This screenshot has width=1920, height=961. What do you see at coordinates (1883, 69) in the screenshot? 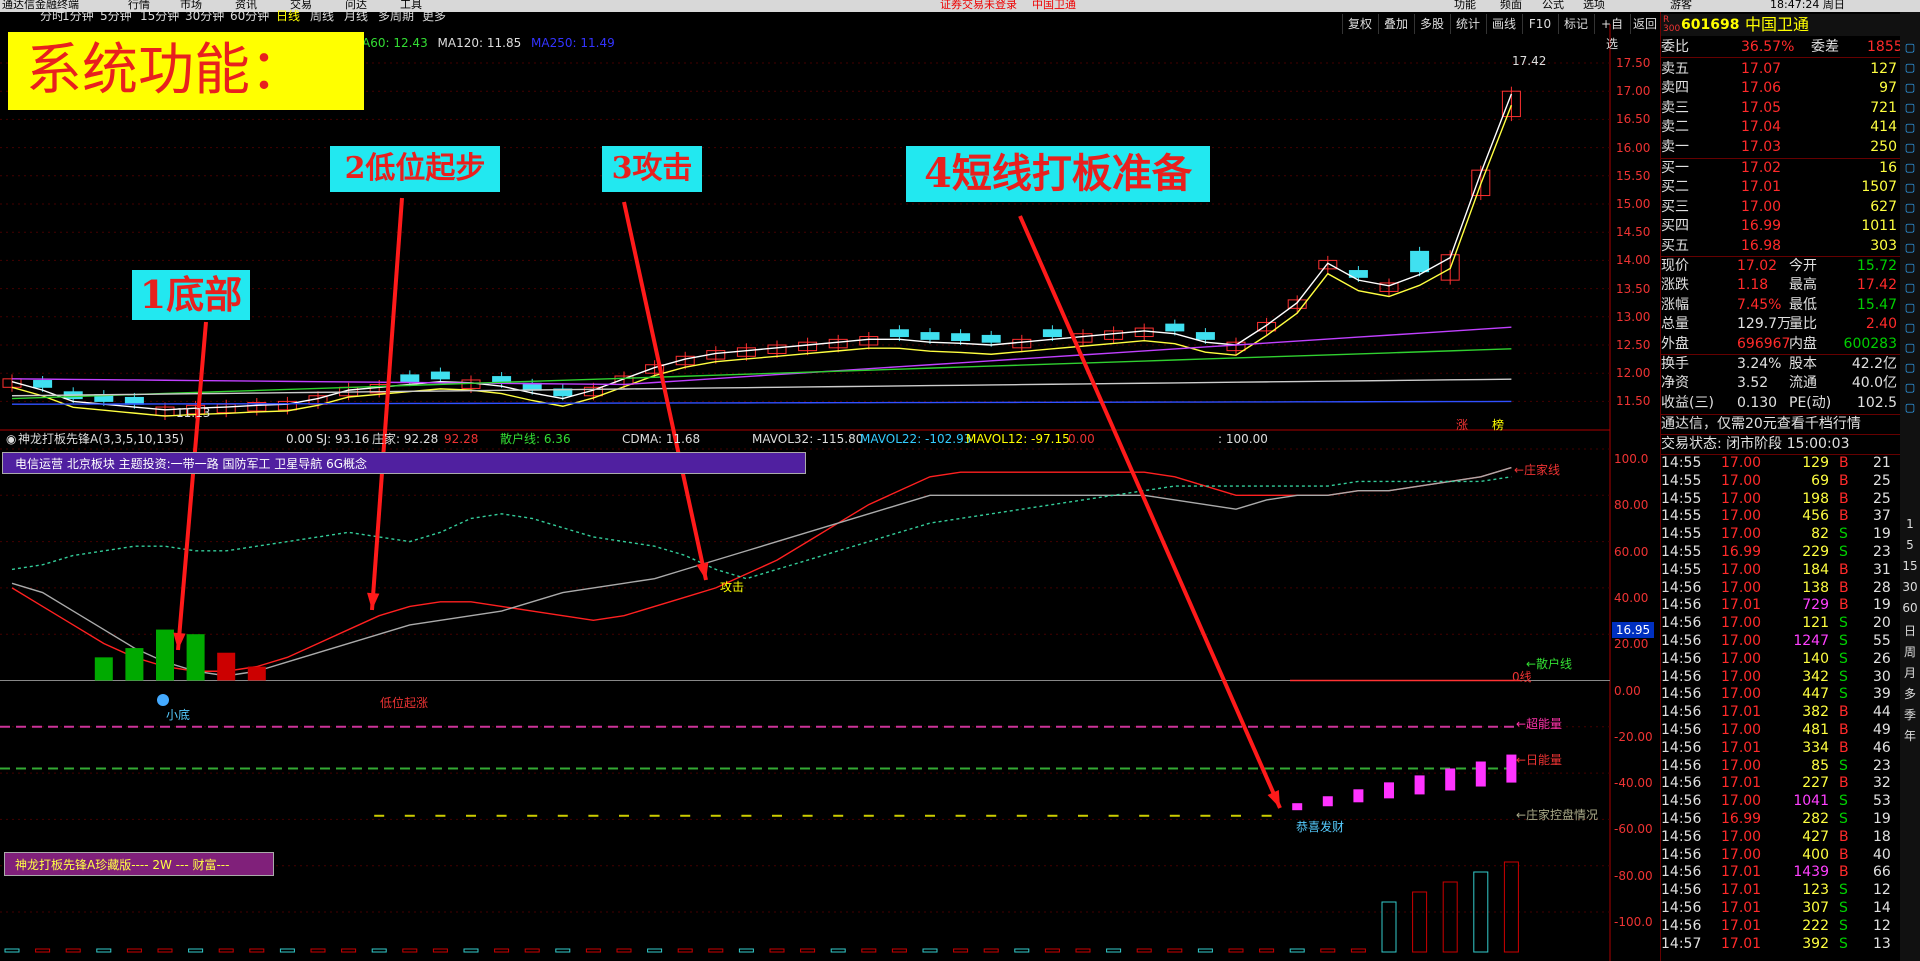
I see `ask-volume: 127` at bounding box center [1883, 69].